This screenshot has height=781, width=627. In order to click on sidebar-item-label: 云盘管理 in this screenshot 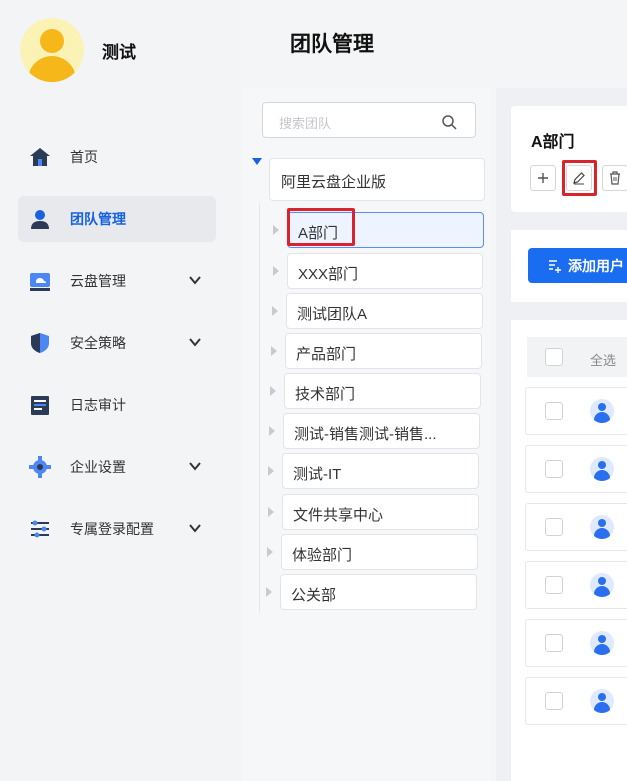, I will do `click(98, 281)`.